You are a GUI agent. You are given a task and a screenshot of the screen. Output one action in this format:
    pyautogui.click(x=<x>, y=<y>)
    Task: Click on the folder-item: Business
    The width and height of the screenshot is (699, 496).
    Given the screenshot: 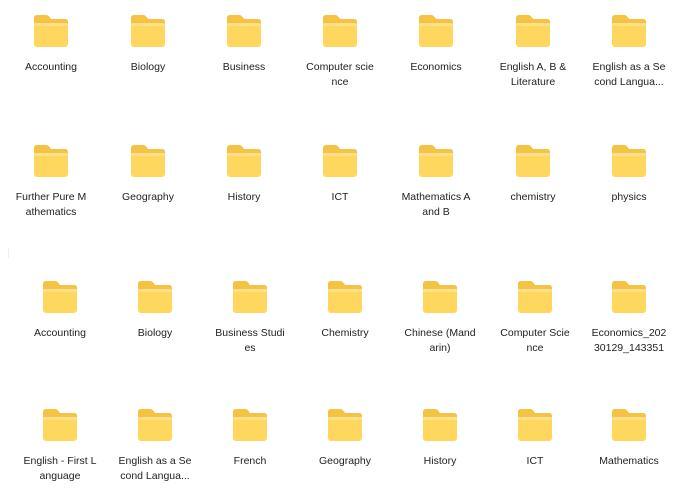 What is the action you would take?
    pyautogui.click(x=244, y=62)
    